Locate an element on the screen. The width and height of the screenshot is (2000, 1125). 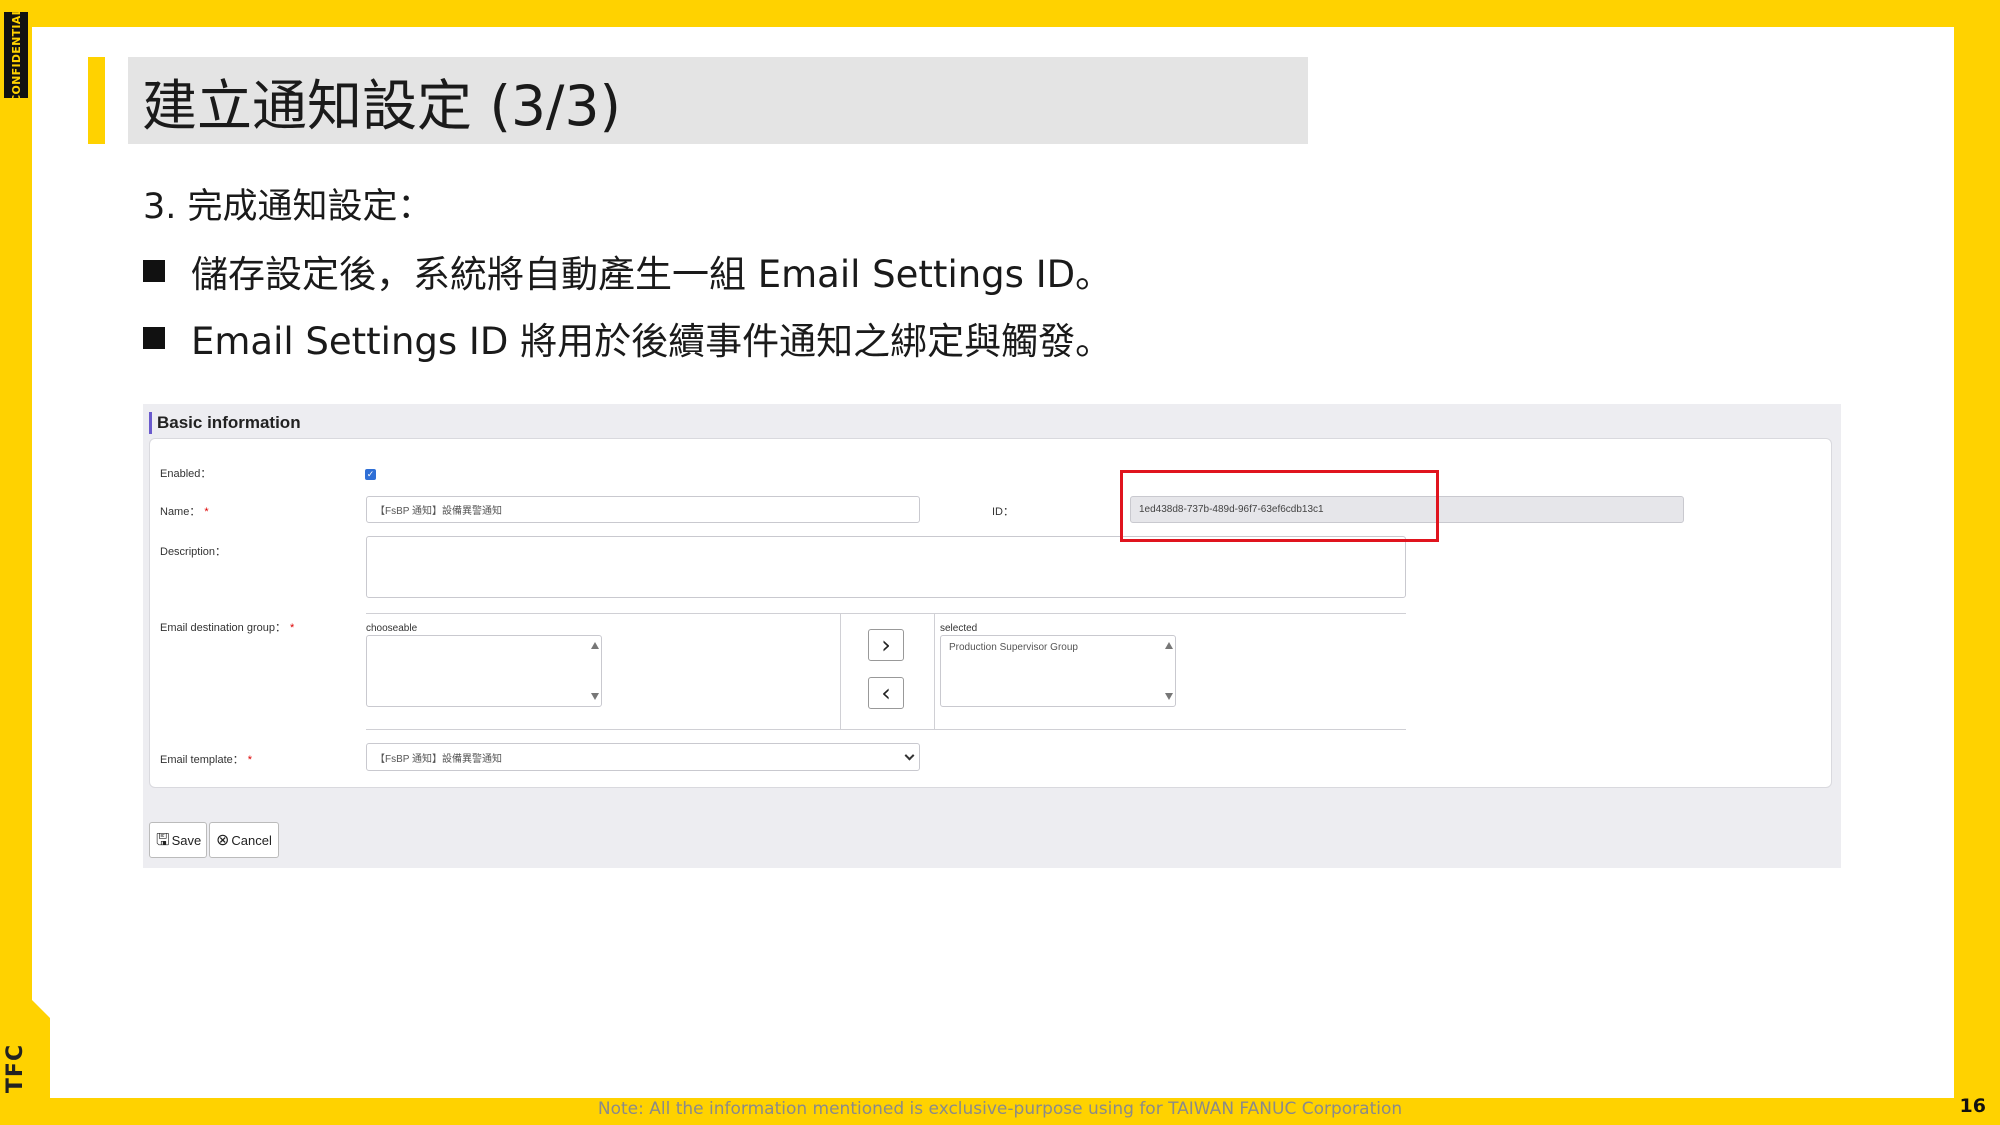
bullet-item: Email Settings ID 將用於後續事件通知之綁定與觸發。 is located at coordinates (627, 338).